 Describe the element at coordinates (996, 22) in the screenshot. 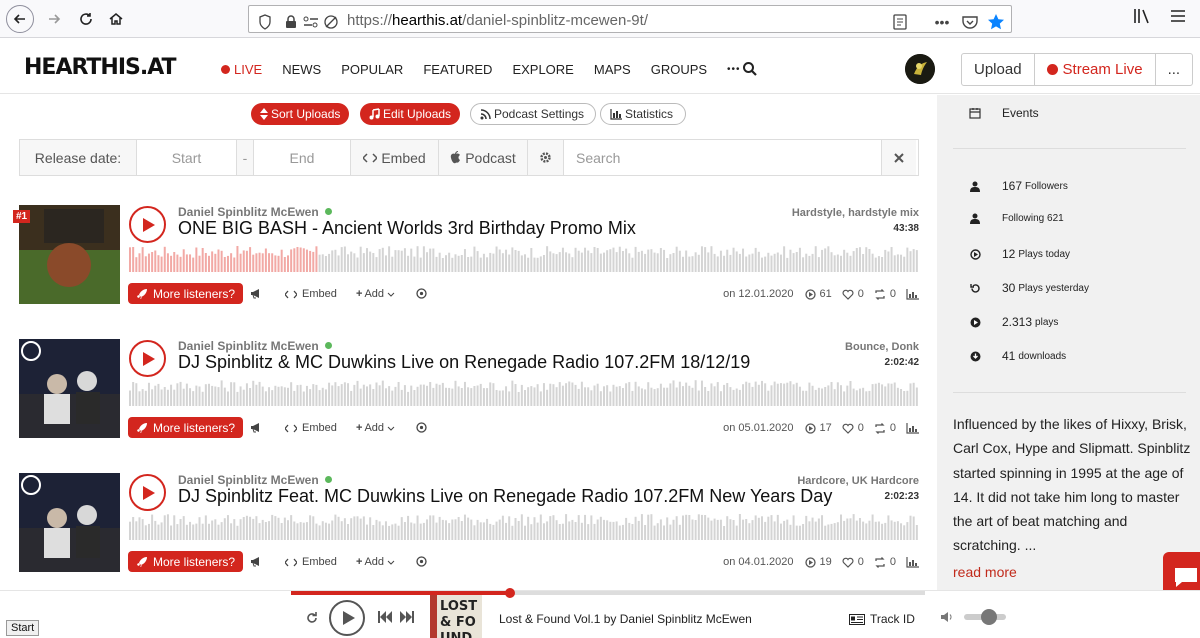

I see `bookmark-star-icon` at that location.